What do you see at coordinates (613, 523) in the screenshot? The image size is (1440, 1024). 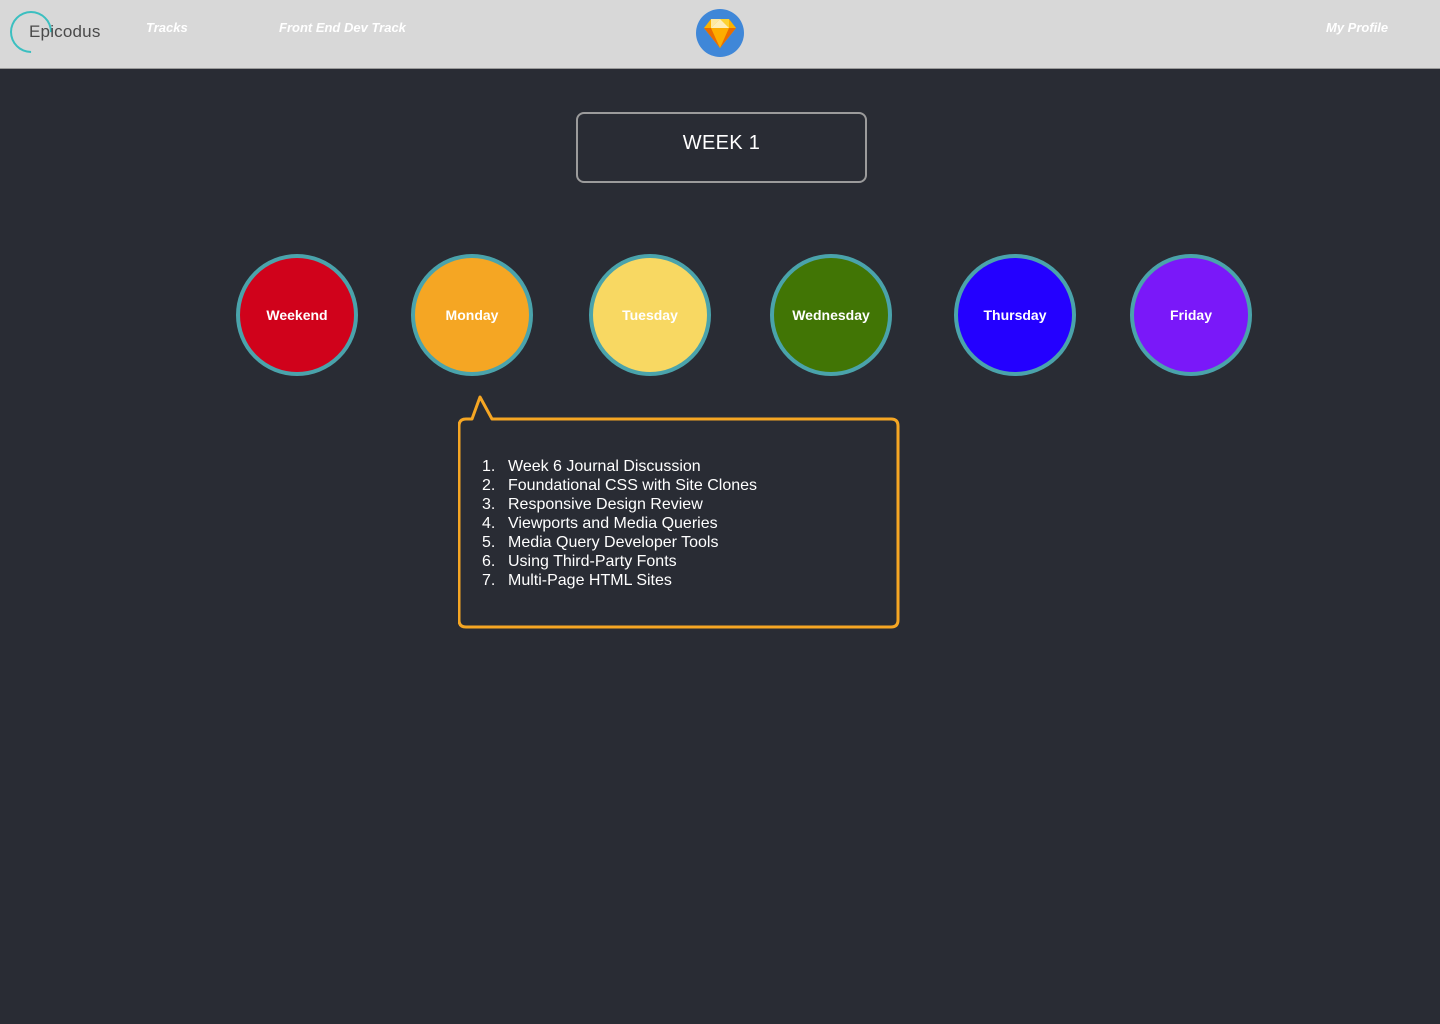 I see `lesson-title: Viewports and Media Queries` at bounding box center [613, 523].